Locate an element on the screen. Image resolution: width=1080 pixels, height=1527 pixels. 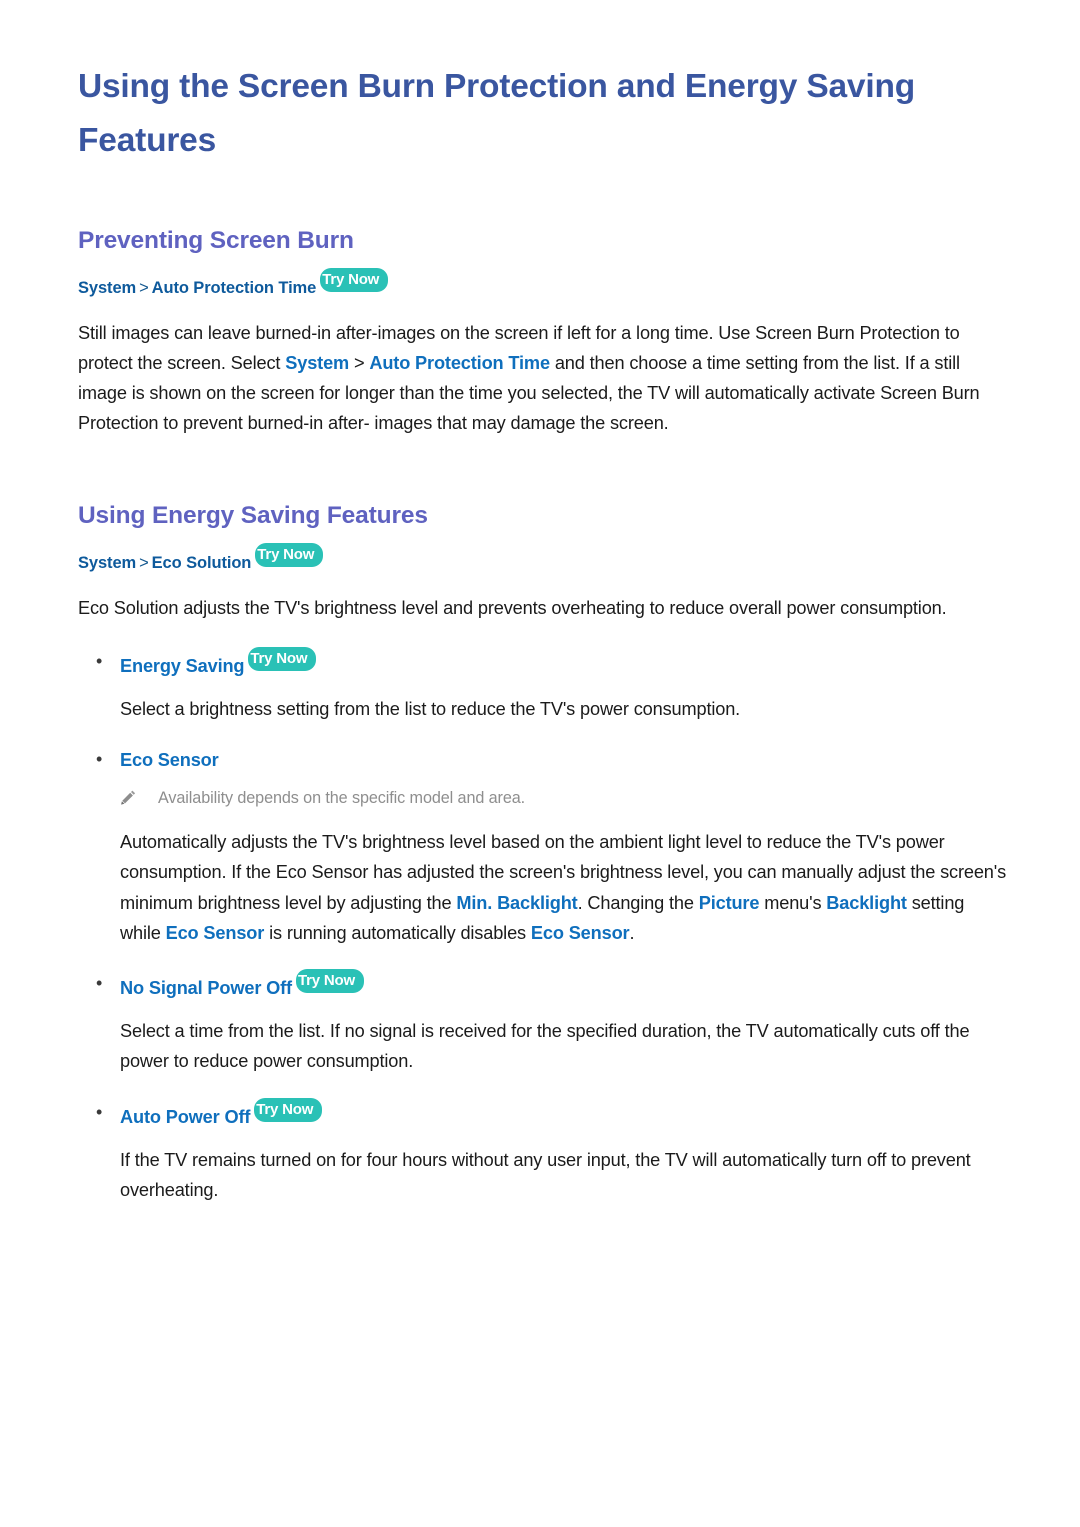
section-heading: Using Energy Saving Features is located at coordinates (253, 516).